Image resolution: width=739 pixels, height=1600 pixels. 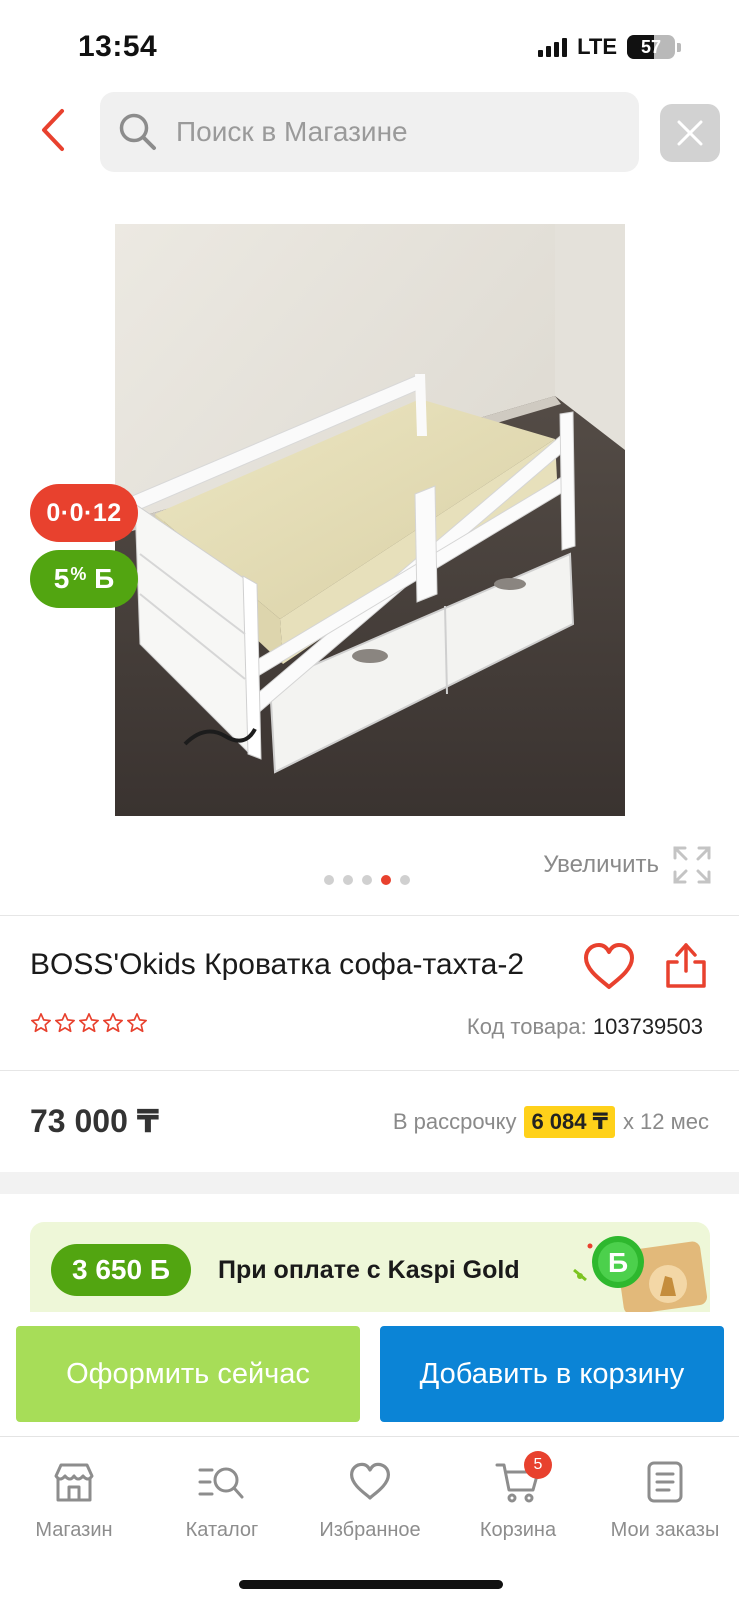 I want to click on product-sku: Код товара: 103739503, so click(x=585, y=1027).